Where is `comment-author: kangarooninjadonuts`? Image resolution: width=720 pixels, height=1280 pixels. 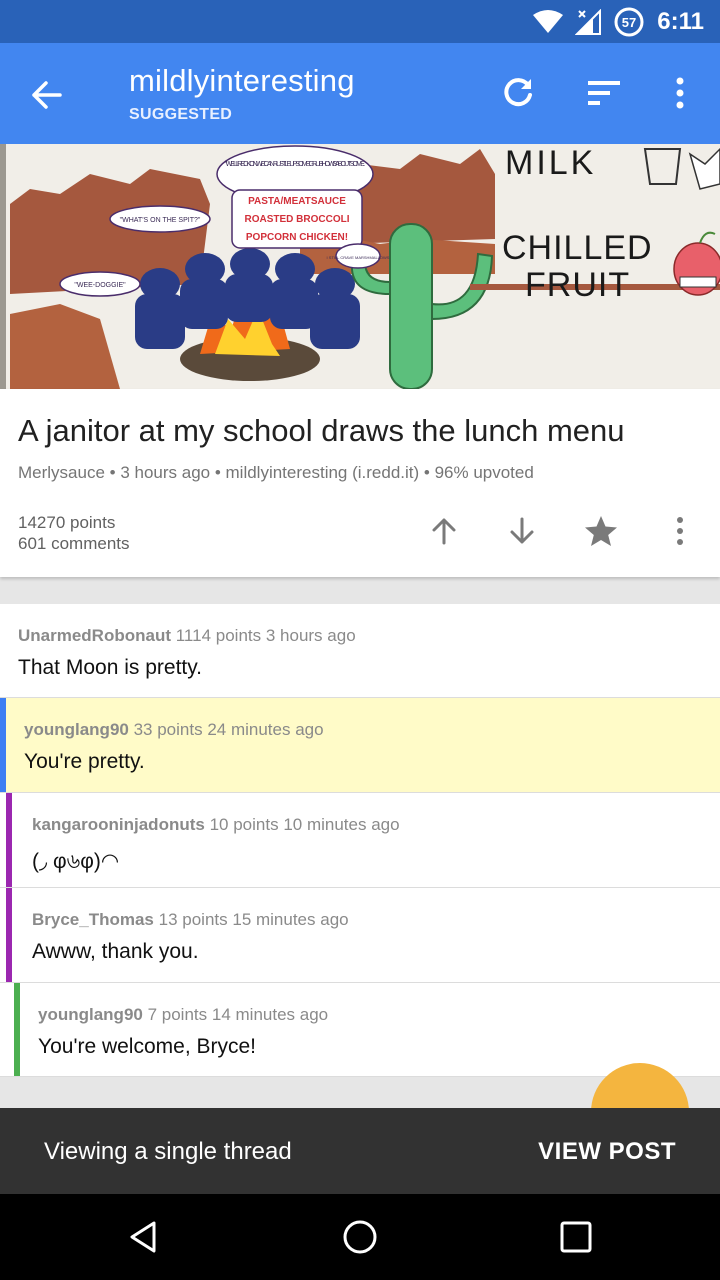
comment-author: kangarooninjadonuts is located at coordinates (118, 824).